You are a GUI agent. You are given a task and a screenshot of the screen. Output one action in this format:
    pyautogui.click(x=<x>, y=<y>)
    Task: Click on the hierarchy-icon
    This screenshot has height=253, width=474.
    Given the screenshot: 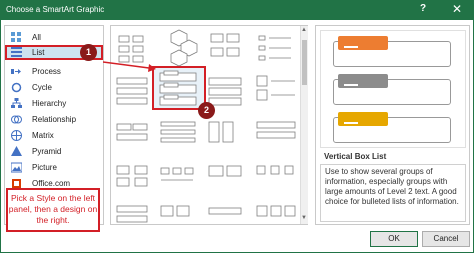 What is the action you would take?
    pyautogui.click(x=16, y=103)
    